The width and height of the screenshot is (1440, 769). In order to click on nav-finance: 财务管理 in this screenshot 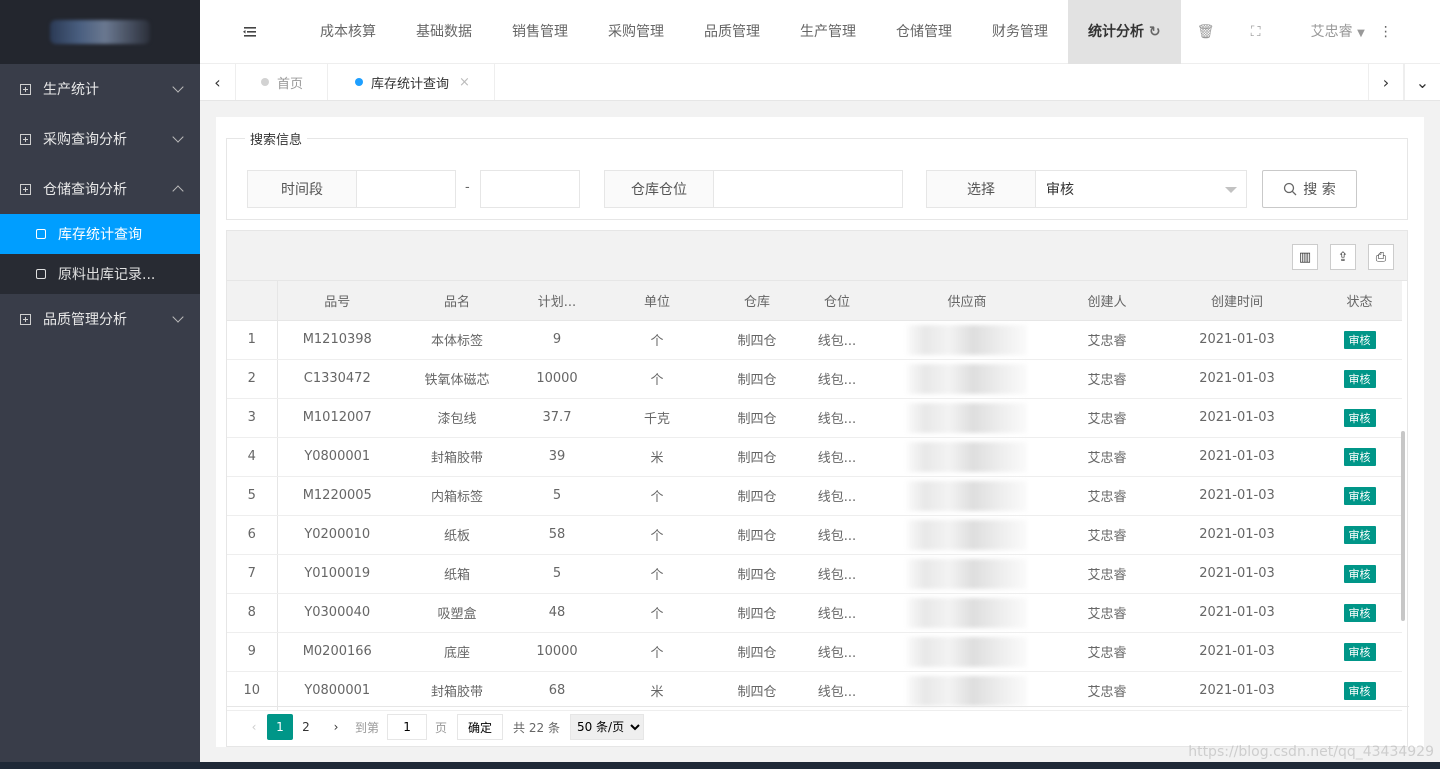, I will do `click(1020, 32)`.